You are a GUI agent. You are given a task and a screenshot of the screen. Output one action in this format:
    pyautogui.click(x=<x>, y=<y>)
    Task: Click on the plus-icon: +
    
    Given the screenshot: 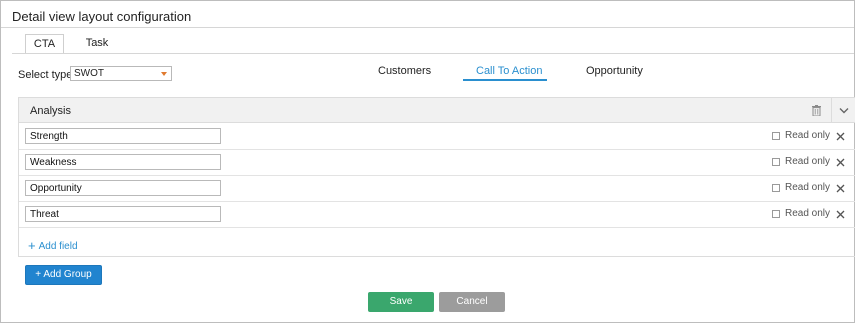 What is the action you would take?
    pyautogui.click(x=32, y=245)
    